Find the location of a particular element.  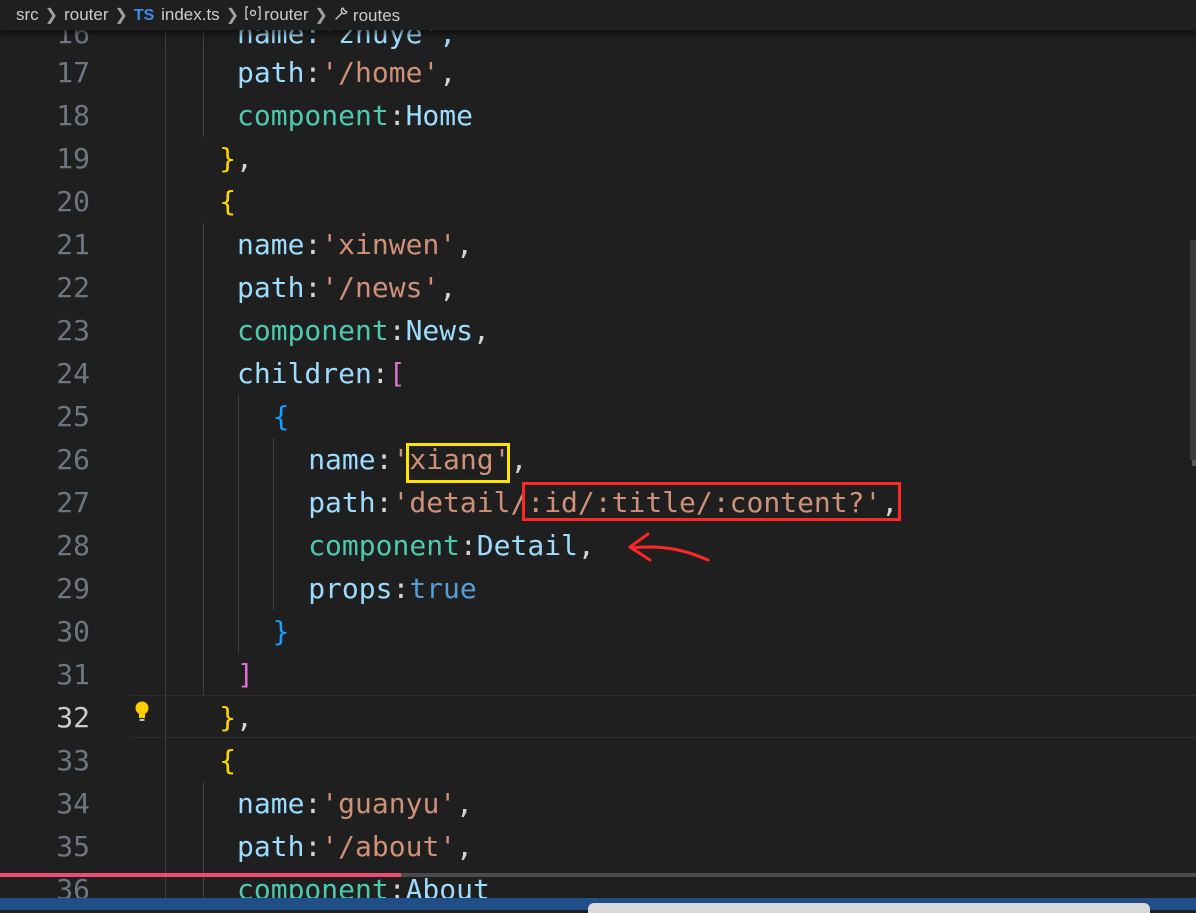

video-progress-fill is located at coordinates (200, 875).